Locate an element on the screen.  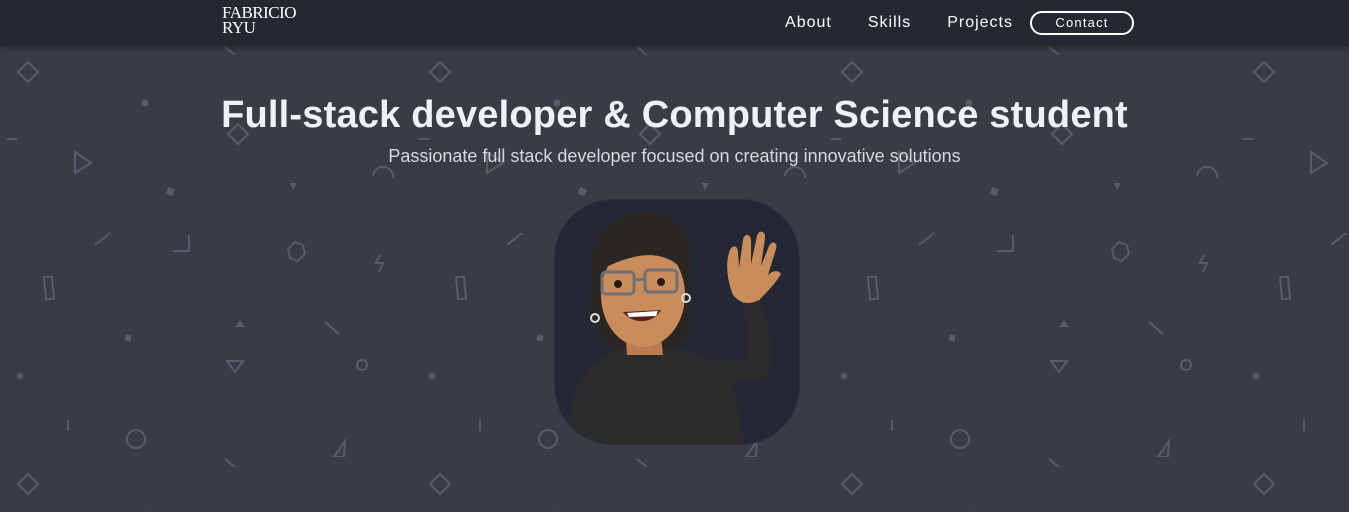
avatar-frame is located at coordinates (677, 322).